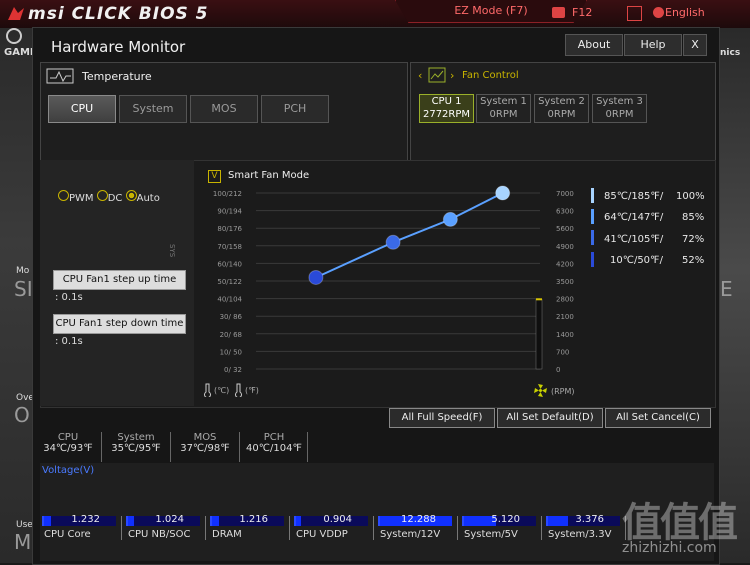 This screenshot has height=565, width=750. What do you see at coordinates (452, 75) in the screenshot?
I see `fan-next-arrow-icon: ›` at bounding box center [452, 75].